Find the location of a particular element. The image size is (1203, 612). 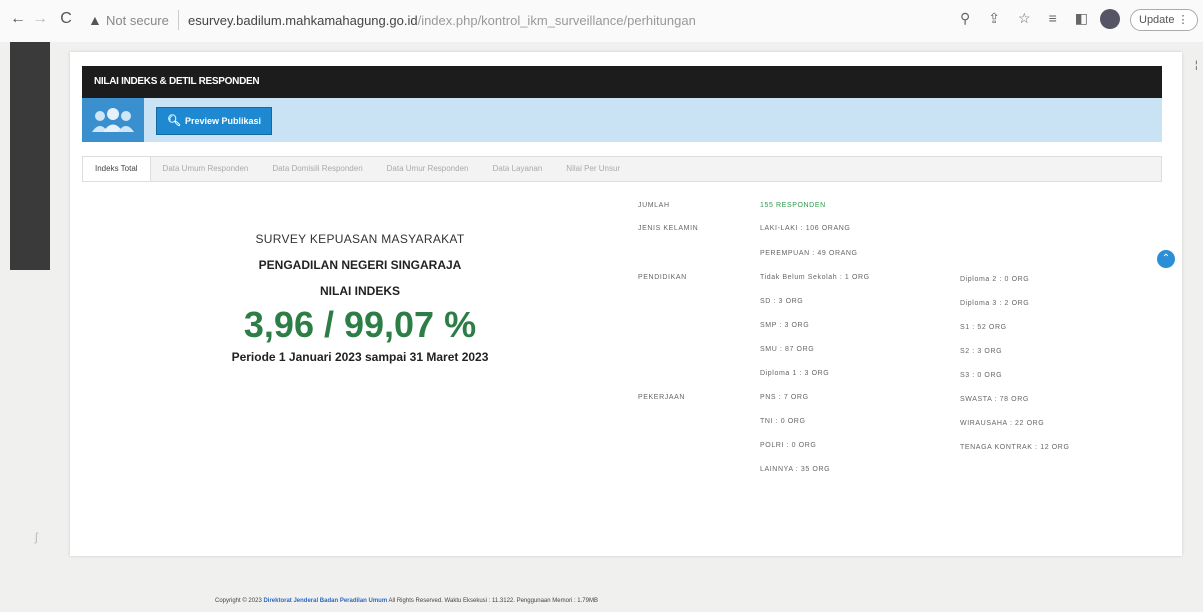

gender-male: LAKI-LAKI : 106 ORANG is located at coordinates (805, 228).